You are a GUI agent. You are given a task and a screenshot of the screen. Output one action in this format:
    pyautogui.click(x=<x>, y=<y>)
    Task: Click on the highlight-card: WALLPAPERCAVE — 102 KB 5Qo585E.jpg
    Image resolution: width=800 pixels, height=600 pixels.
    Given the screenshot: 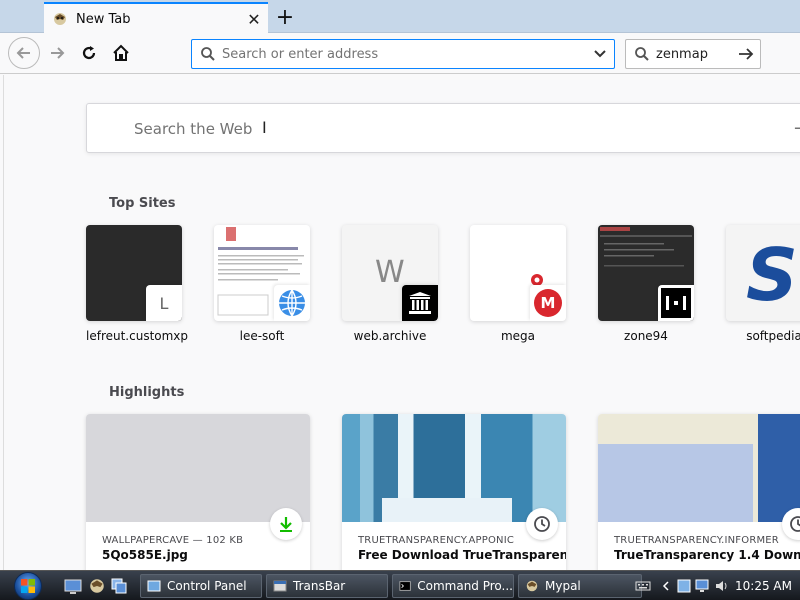 What is the action you would take?
    pyautogui.click(x=198, y=492)
    